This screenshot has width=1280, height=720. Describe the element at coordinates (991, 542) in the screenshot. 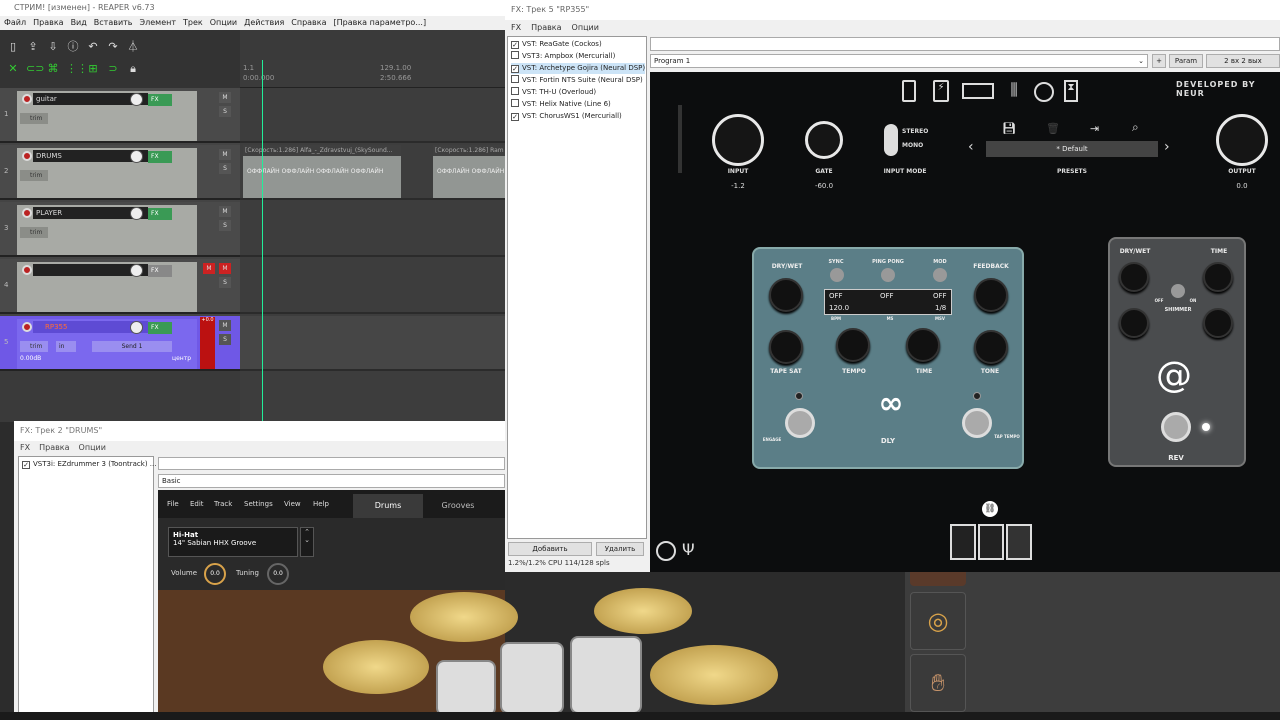

I see `cab-slot-2-icon` at that location.